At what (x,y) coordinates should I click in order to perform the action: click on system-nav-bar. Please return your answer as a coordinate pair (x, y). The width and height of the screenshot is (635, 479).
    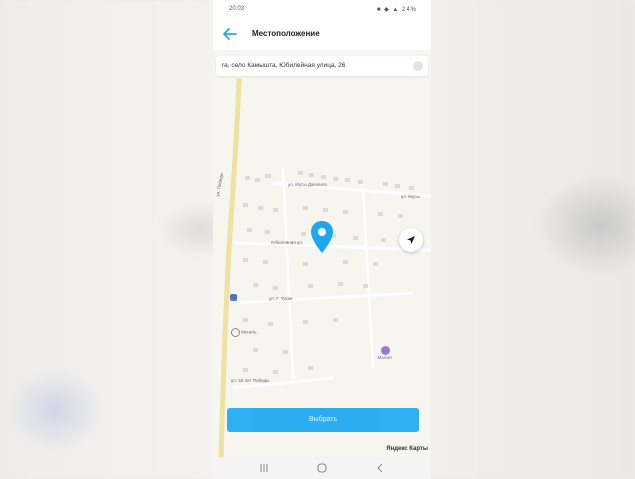
    Looking at the image, I should click on (322, 468).